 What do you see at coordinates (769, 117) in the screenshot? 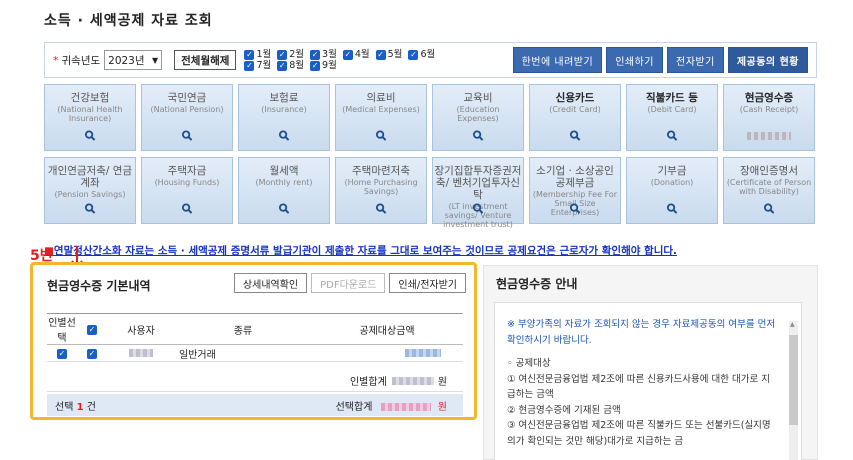
I see `tile-cash-receipt: 현금영수증 (Cash Receipt)` at bounding box center [769, 117].